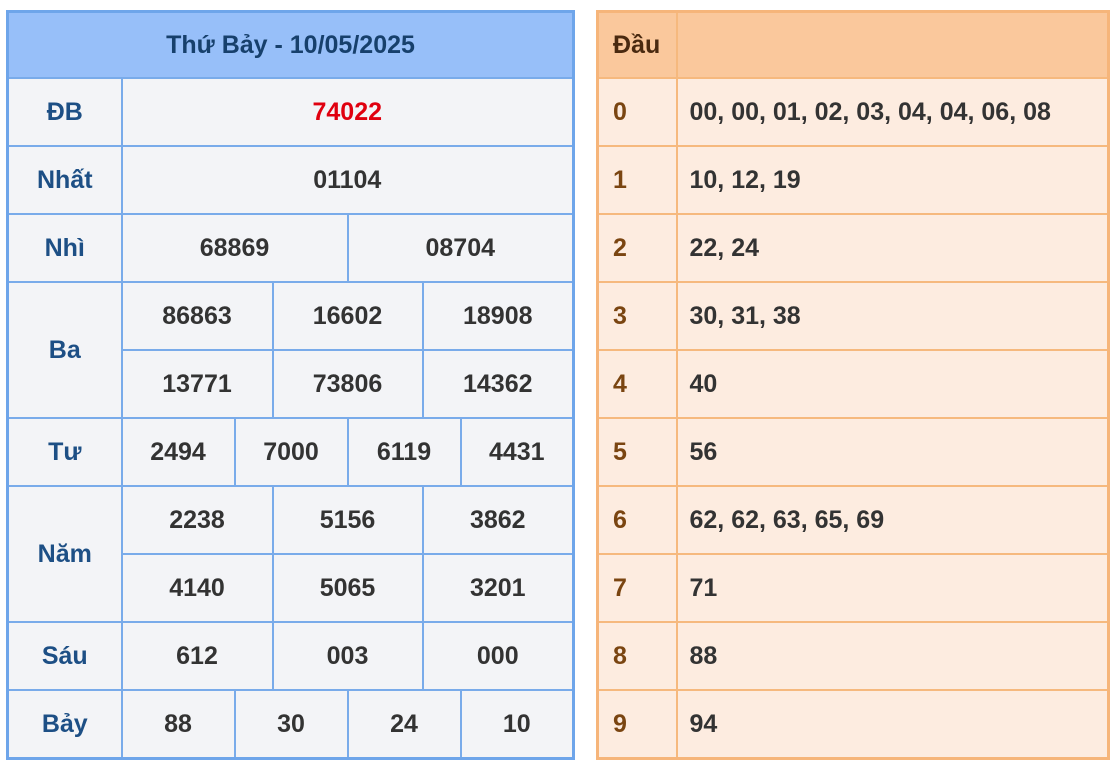 The width and height of the screenshot is (1115, 760). Describe the element at coordinates (892, 112) in the screenshot. I see `dau-values: 00, 00, 01, 02, 03, 04, 04, 06, 08` at that location.